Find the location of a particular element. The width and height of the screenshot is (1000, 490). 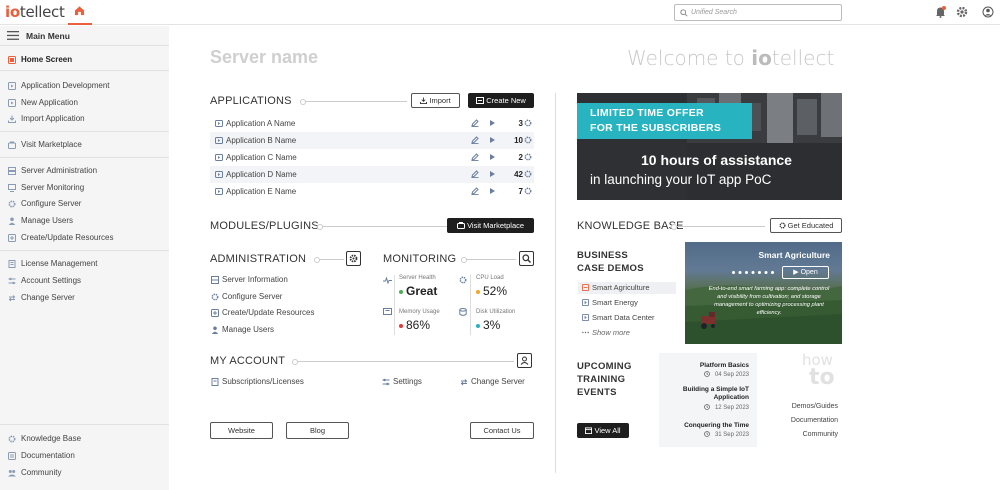

contact-us-button: Contact Us is located at coordinates (502, 430).